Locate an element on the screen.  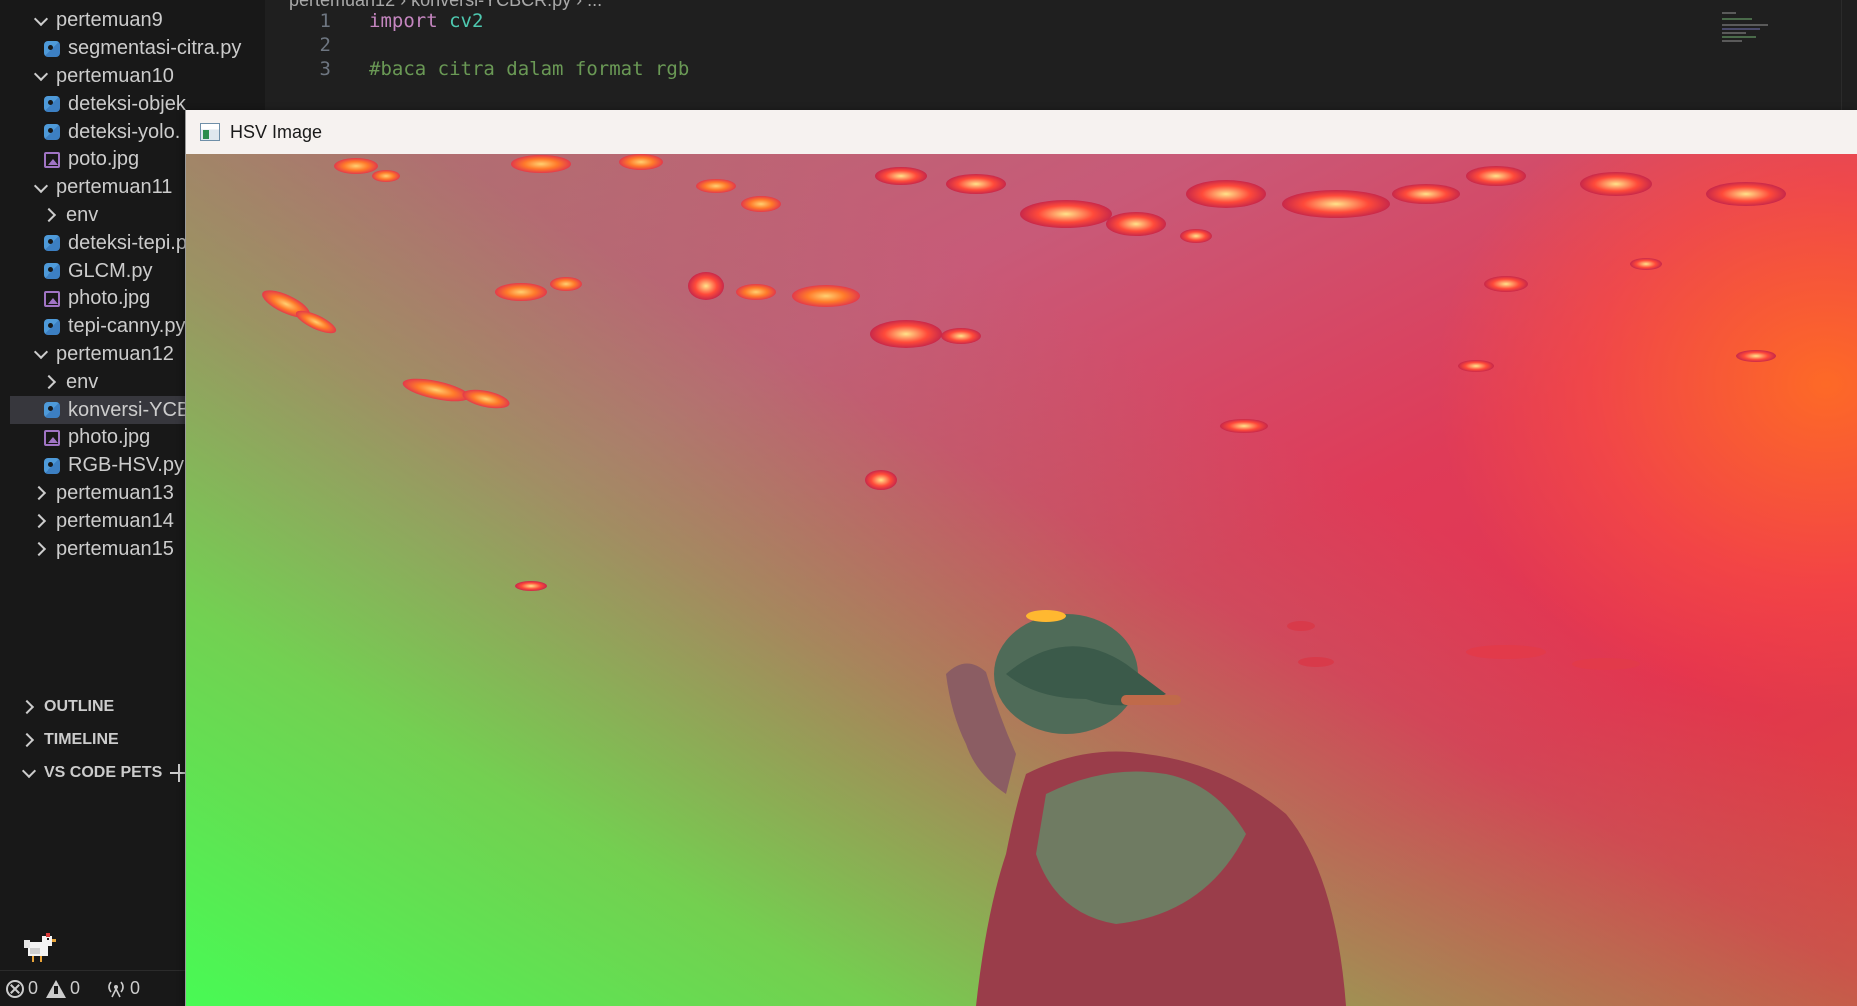
tree-item-label: deteksi-objek is located at coordinates (127, 103).